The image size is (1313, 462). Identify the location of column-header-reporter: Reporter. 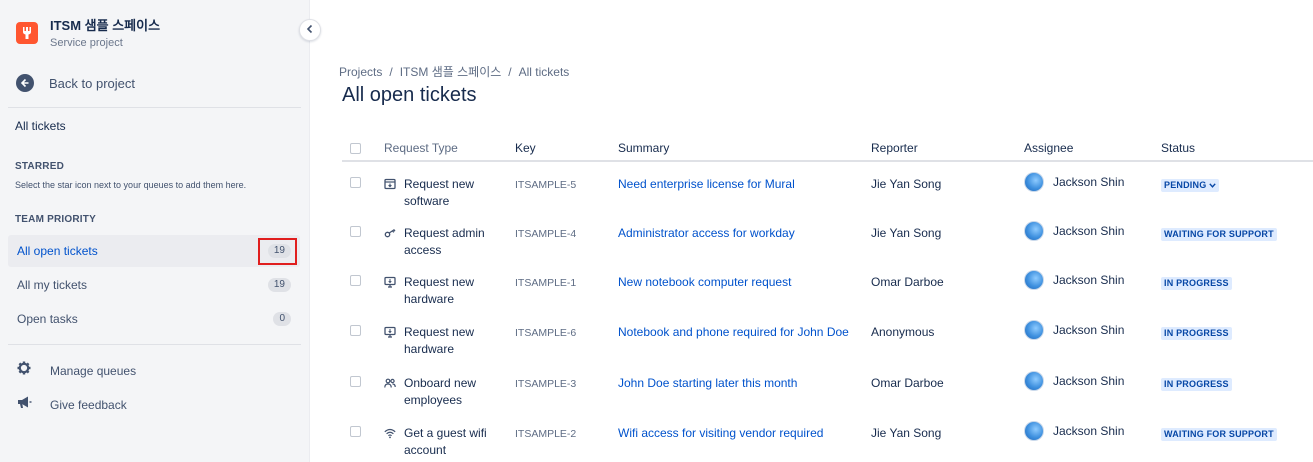
(947, 148).